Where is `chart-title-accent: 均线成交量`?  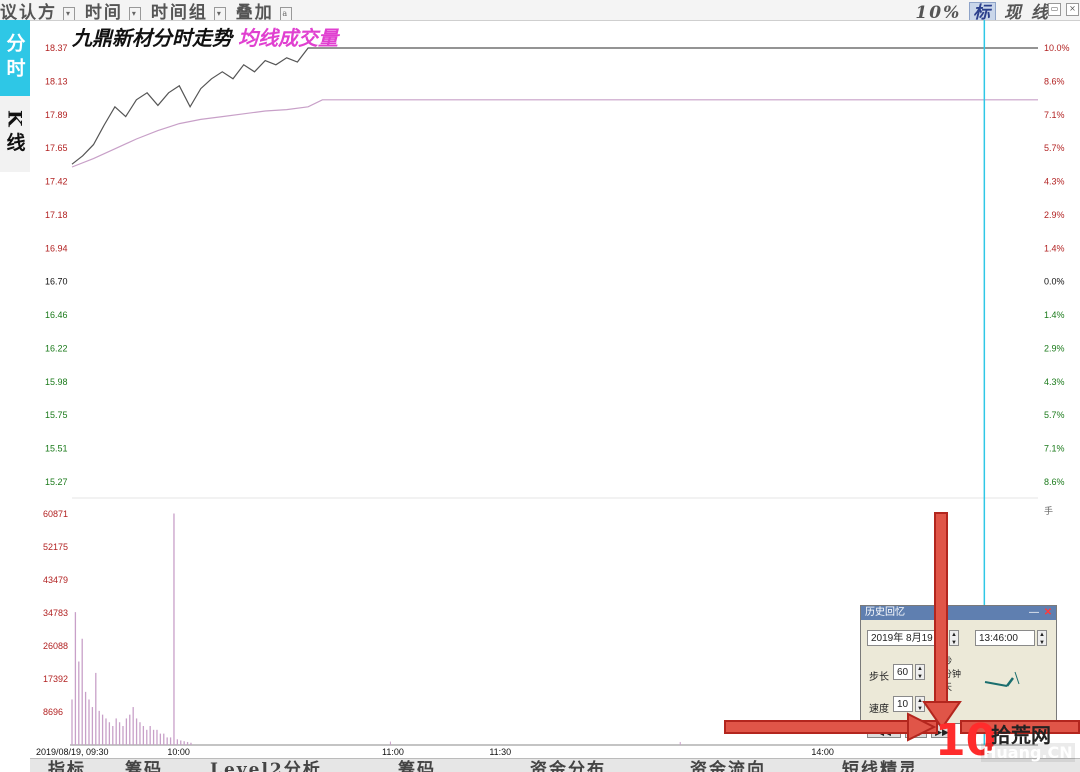
chart-title-accent: 均线成交量 is located at coordinates (288, 38).